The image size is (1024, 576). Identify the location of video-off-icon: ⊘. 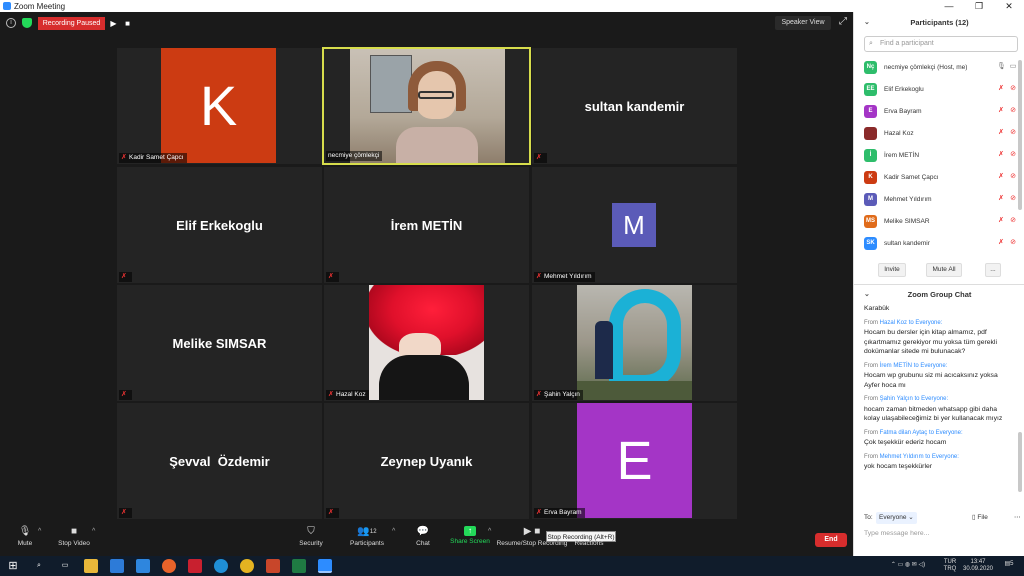
(1013, 88).